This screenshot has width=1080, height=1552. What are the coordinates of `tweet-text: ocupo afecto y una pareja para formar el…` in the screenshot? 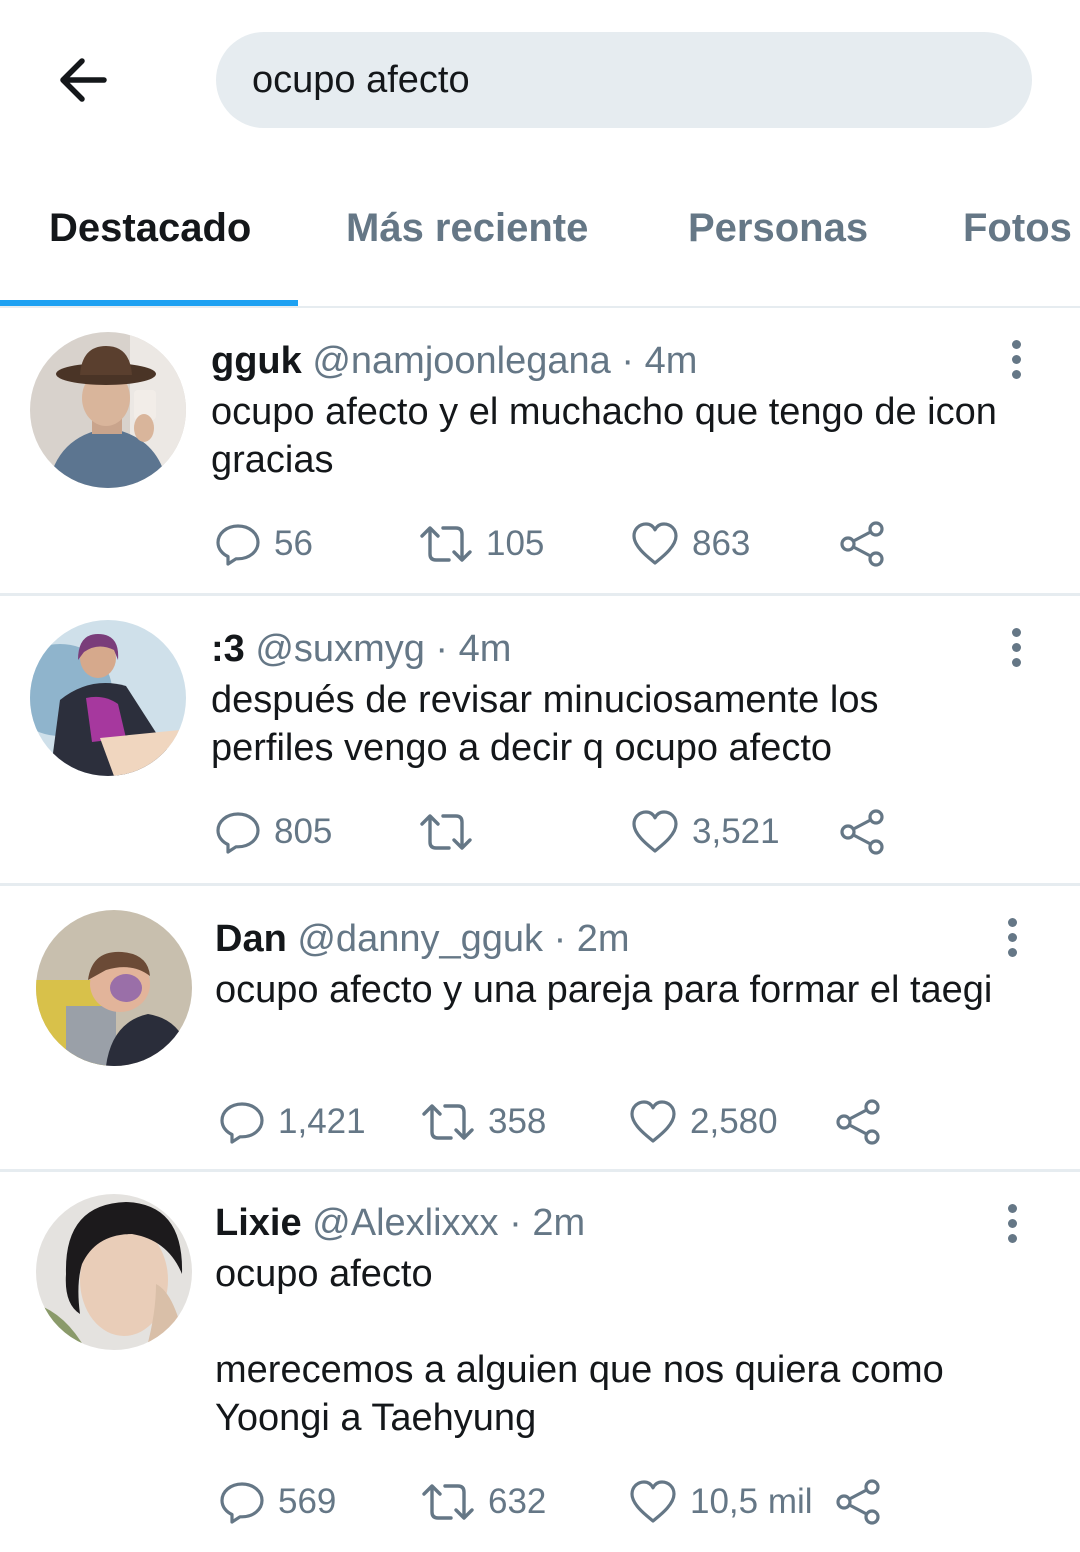 It's located at (604, 990).